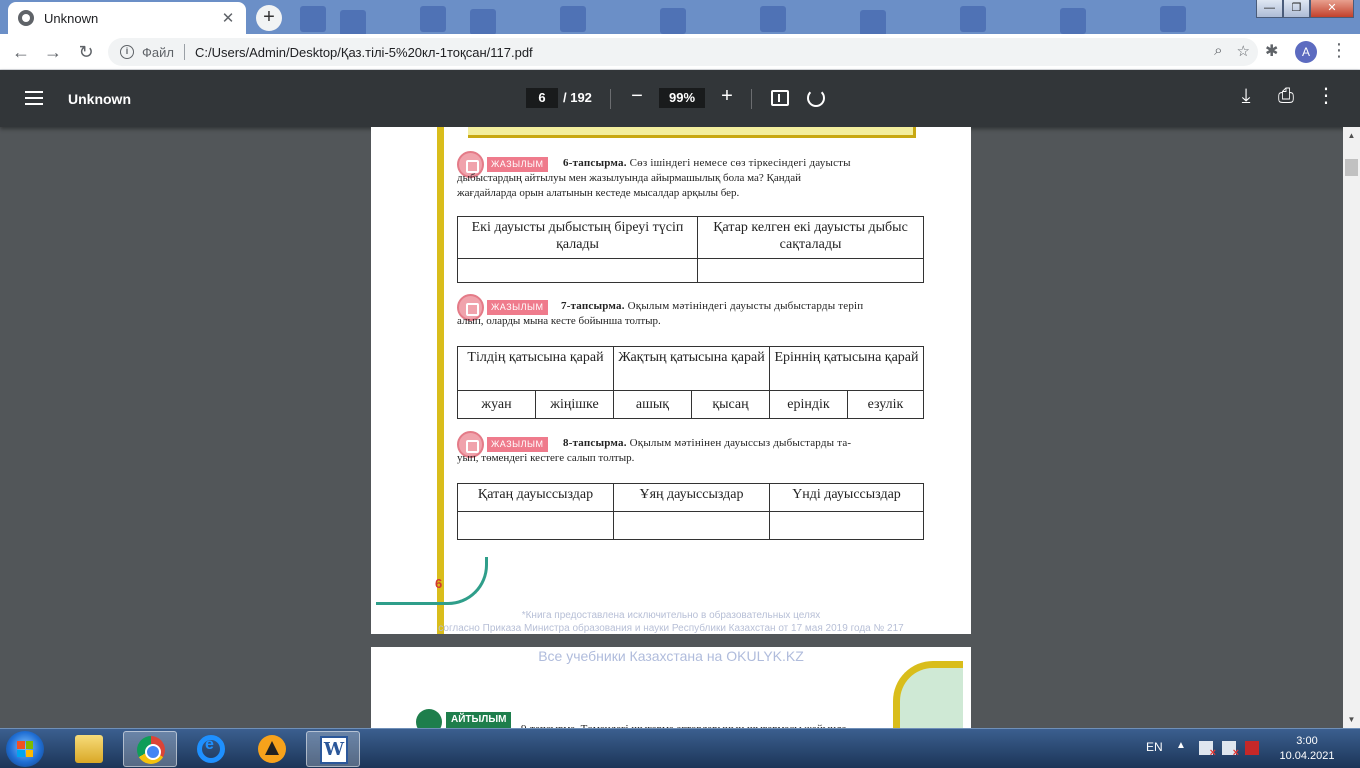 This screenshot has height=768, width=1360. What do you see at coordinates (691, 368) in the screenshot?
I see `table-header-cell: Жақтың қатысына қарай` at bounding box center [691, 368].